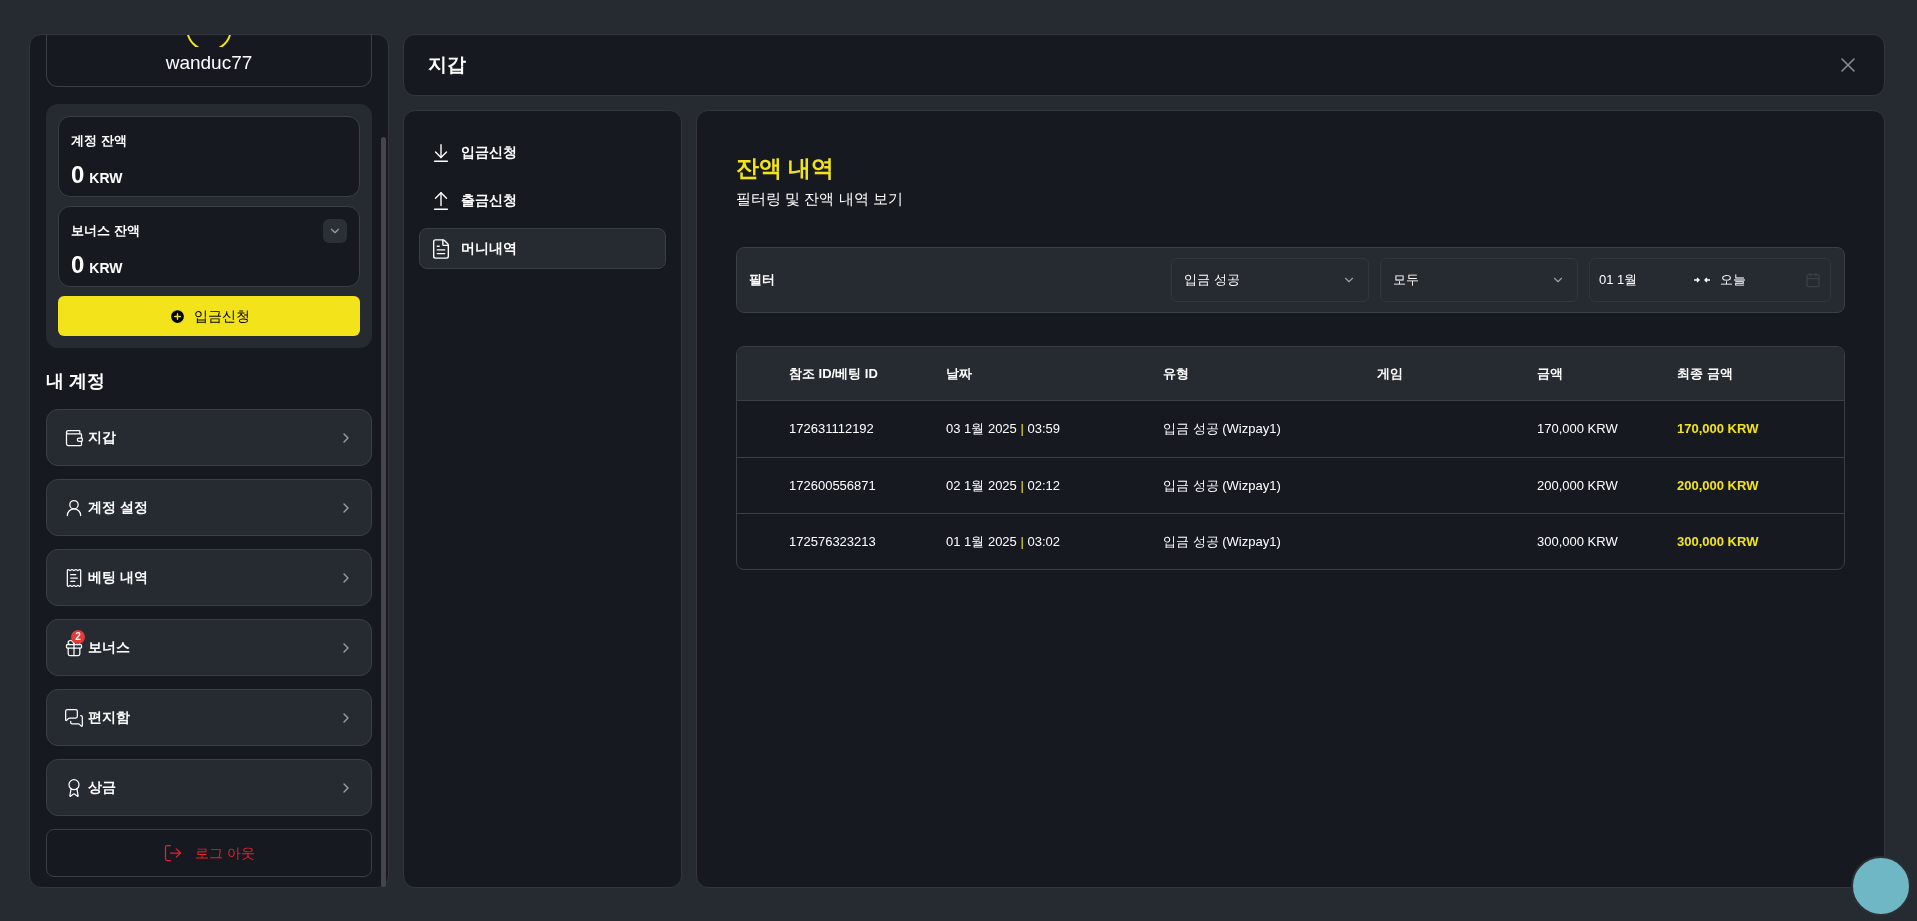 This screenshot has width=1917, height=921. I want to click on date-range-field: 01 1월 오늘, so click(1710, 280).